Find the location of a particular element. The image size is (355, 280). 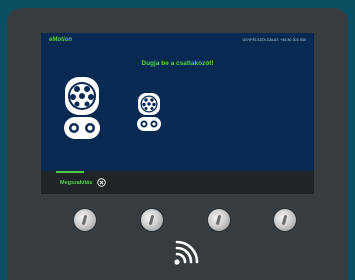

ccs-connector-icon is located at coordinates (82, 108).